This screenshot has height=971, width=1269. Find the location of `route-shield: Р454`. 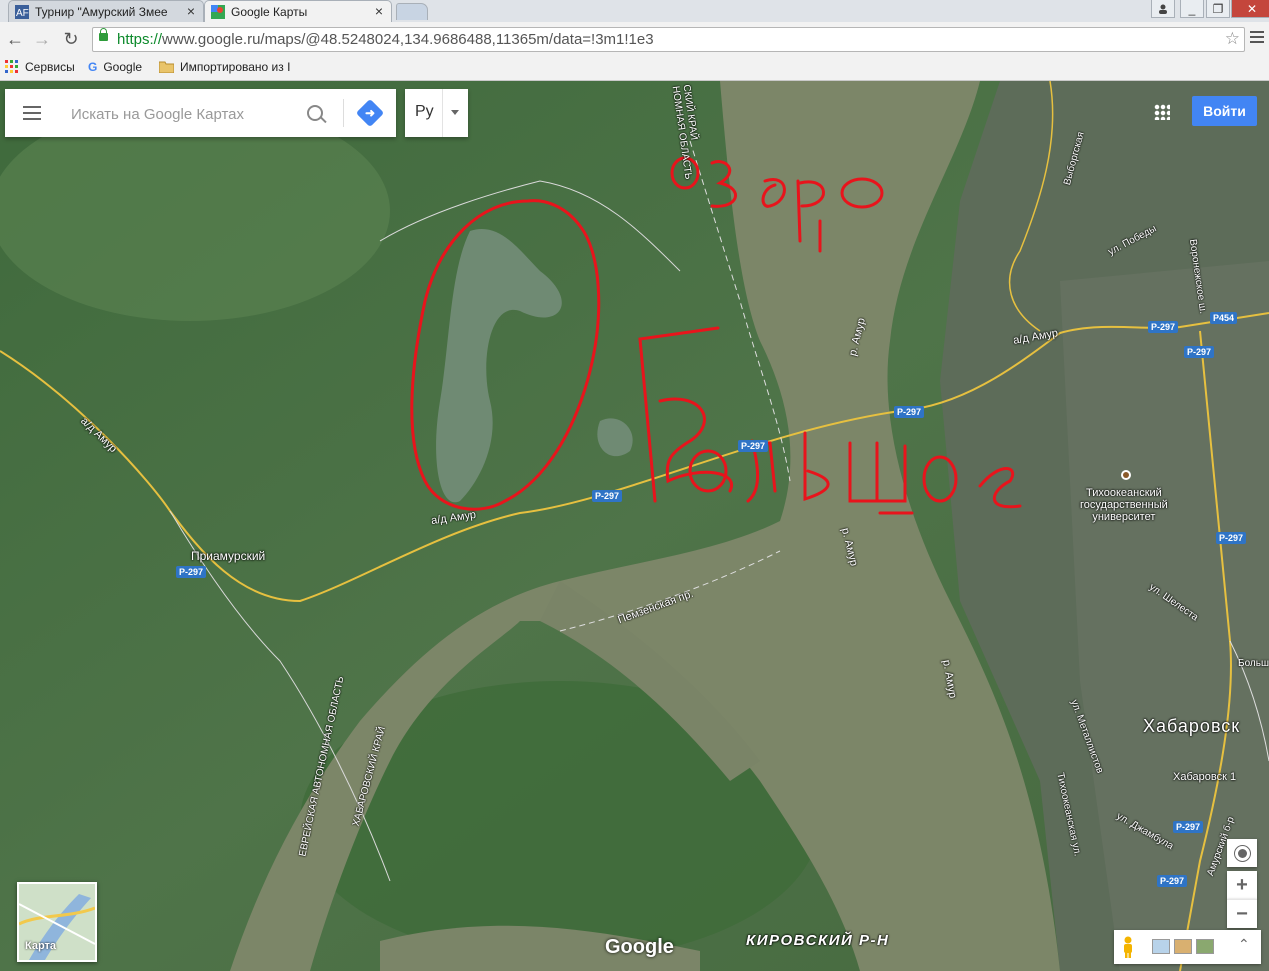

route-shield: Р454 is located at coordinates (1224, 318).